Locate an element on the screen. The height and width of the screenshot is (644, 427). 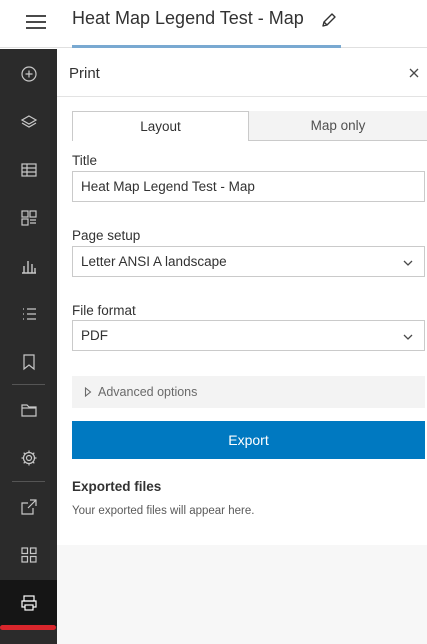
exported-files-heading: Exported files is located at coordinates (117, 486).